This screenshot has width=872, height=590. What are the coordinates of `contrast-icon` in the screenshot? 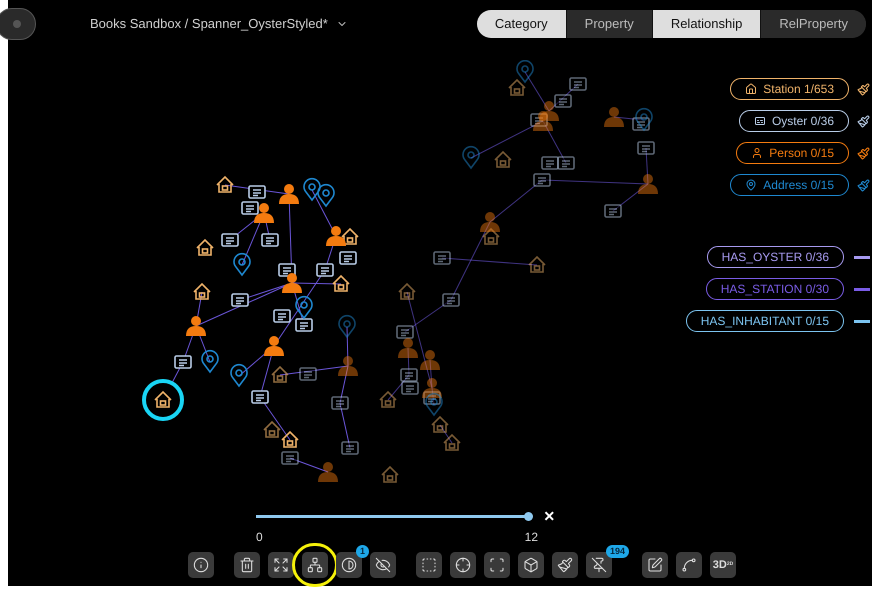 It's located at (349, 565).